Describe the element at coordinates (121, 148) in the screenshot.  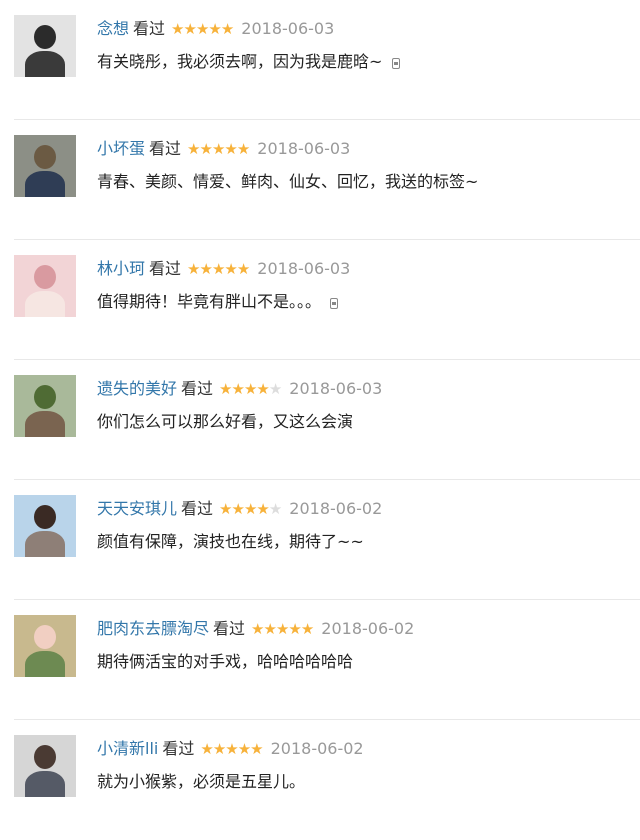
I see `user-name-link: 小坏蛋` at that location.